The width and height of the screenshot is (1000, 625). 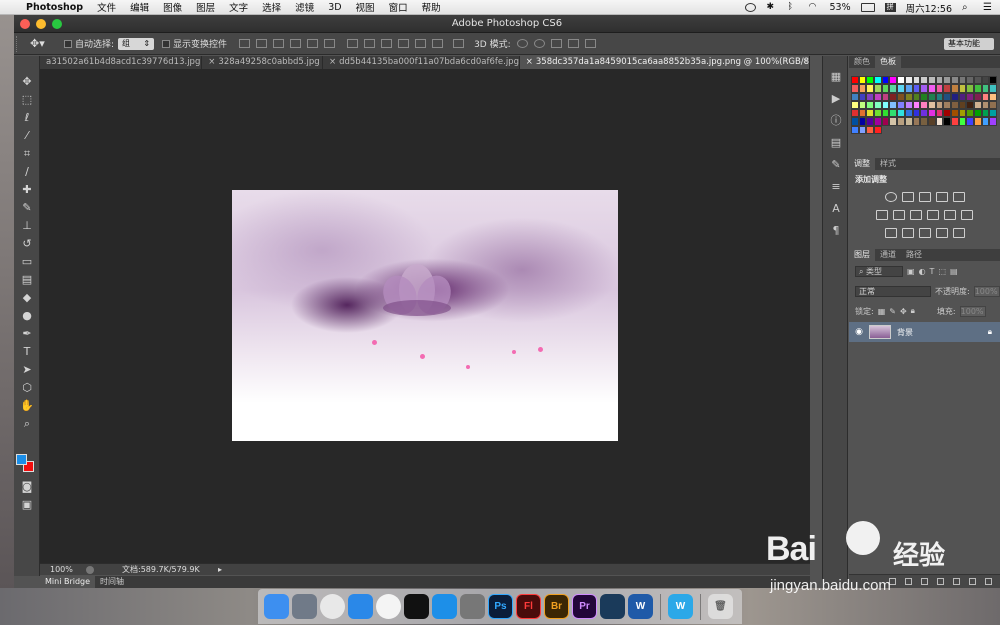 I want to click on input-method-icon: 拼, so click(x=890, y=7).